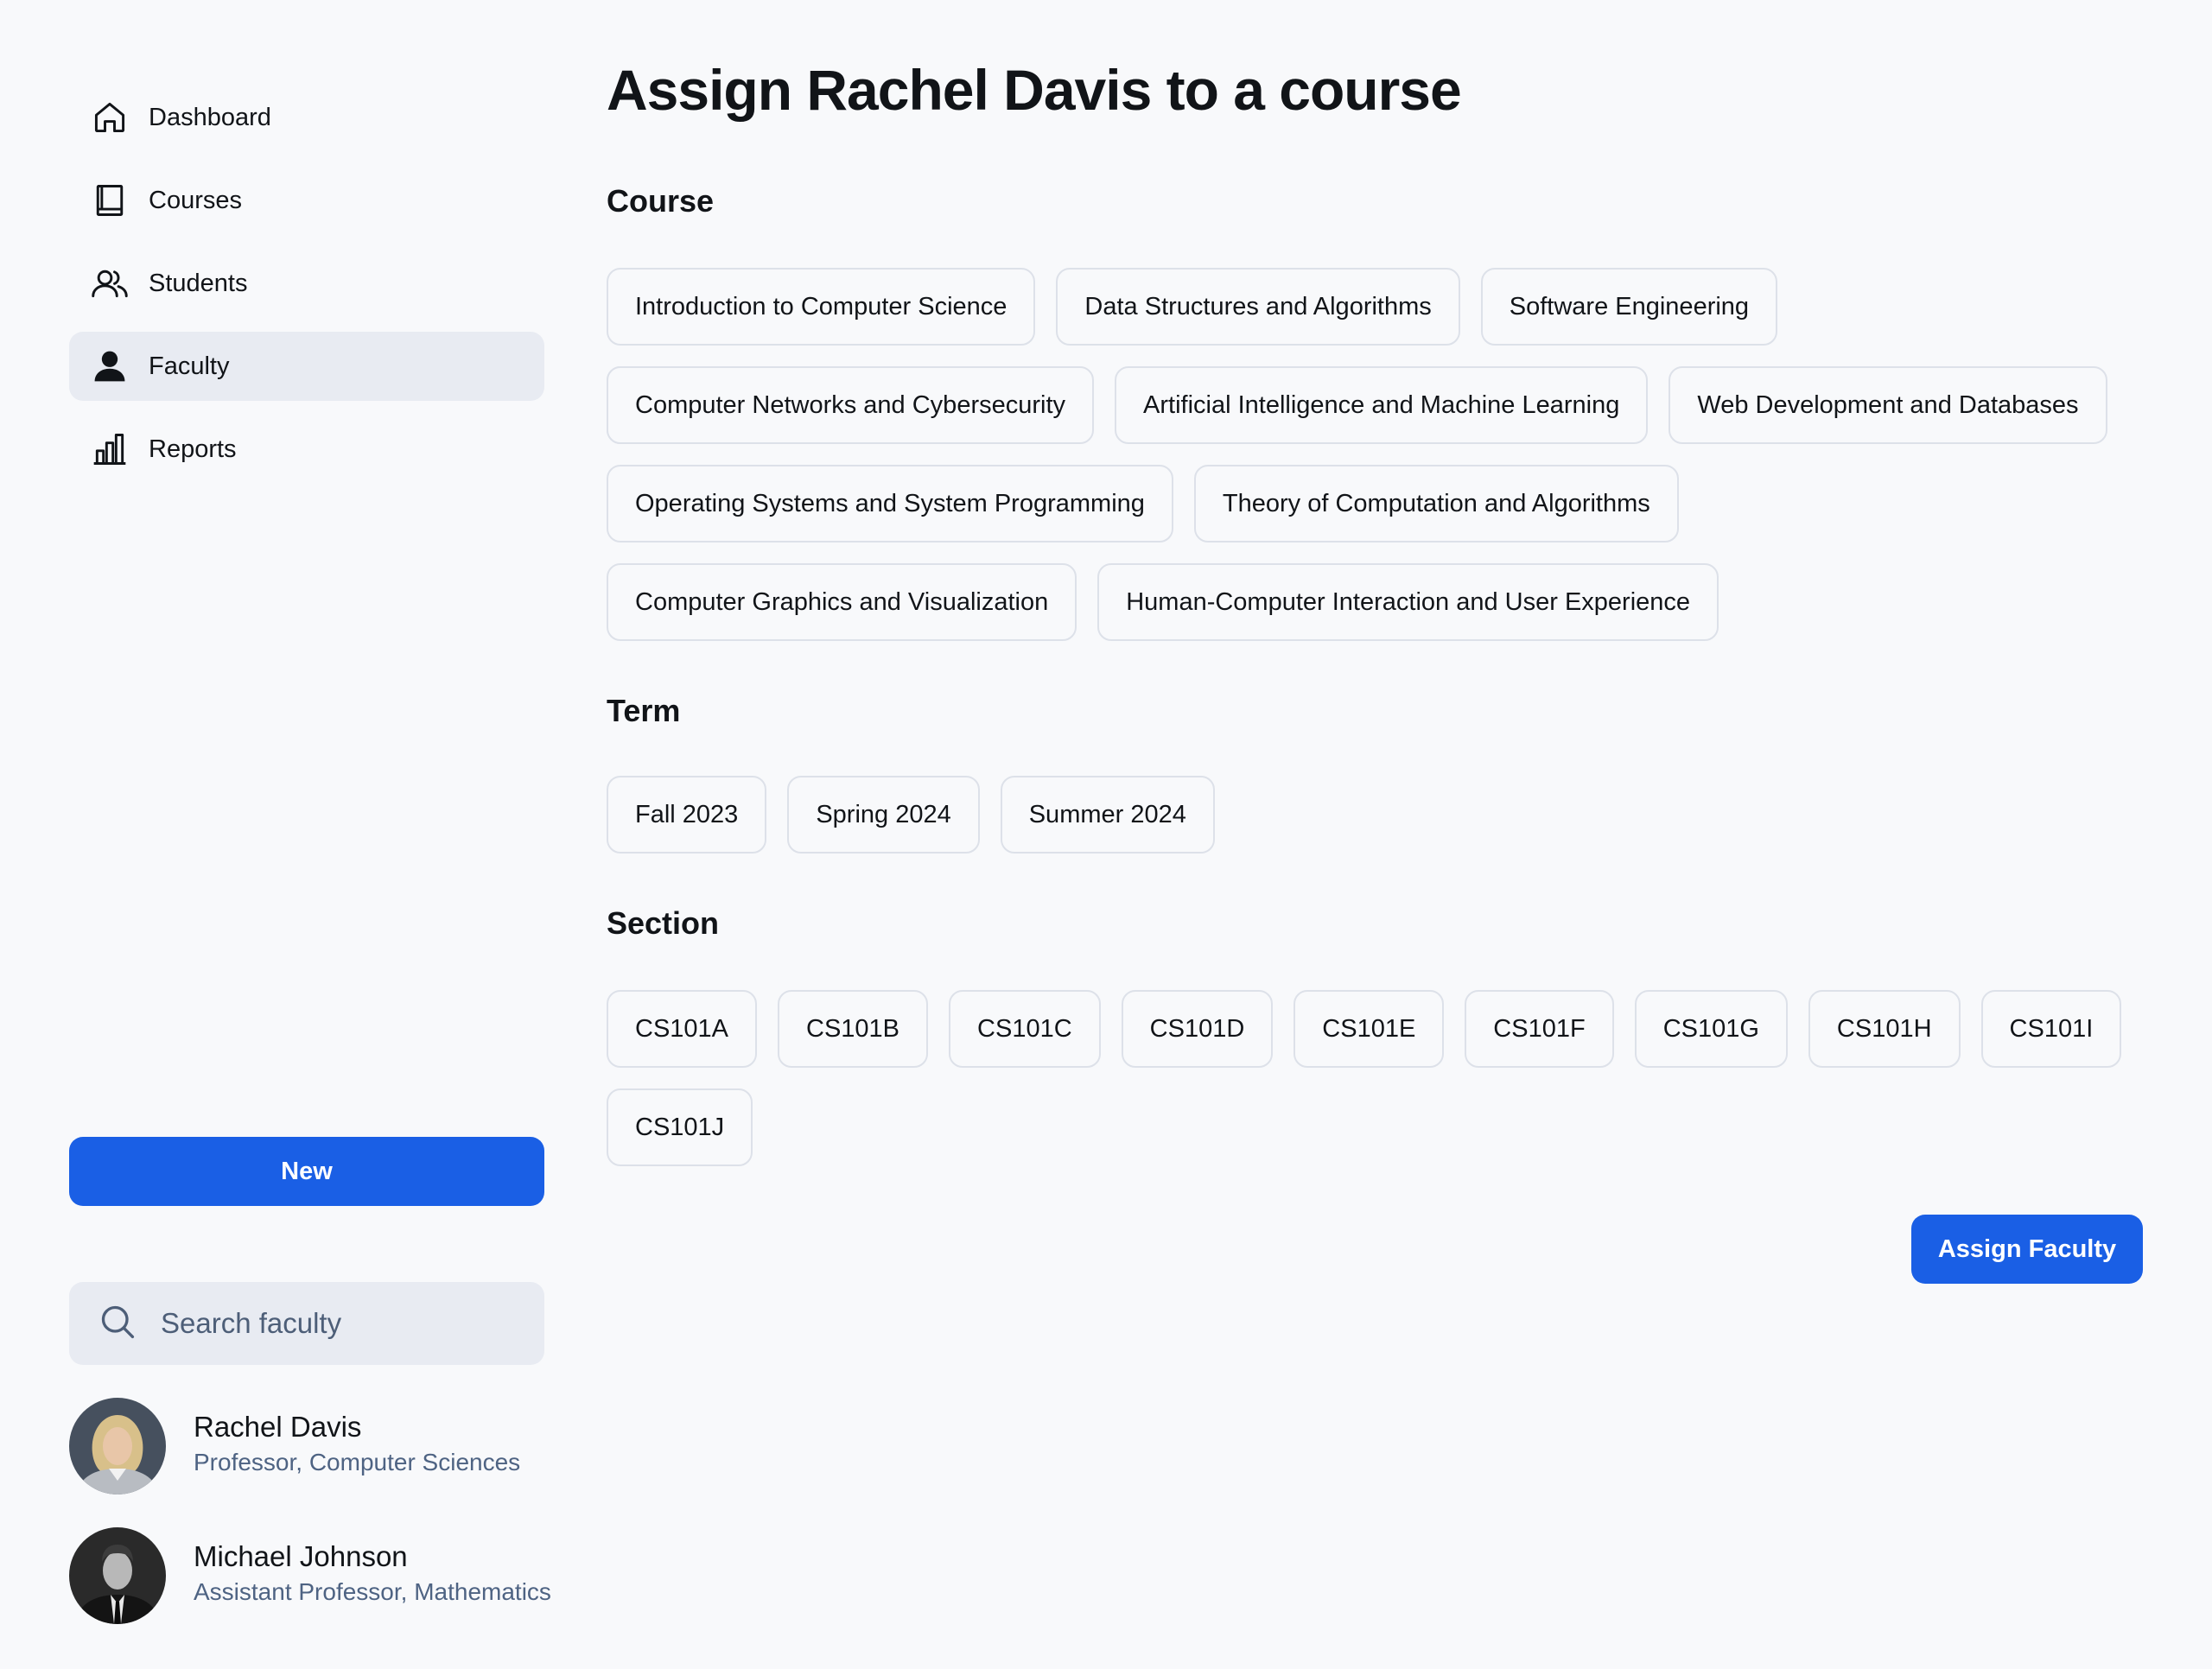 Image resolution: width=2212 pixels, height=1669 pixels. Describe the element at coordinates (342, 1323) in the screenshot. I see `search-input` at that location.